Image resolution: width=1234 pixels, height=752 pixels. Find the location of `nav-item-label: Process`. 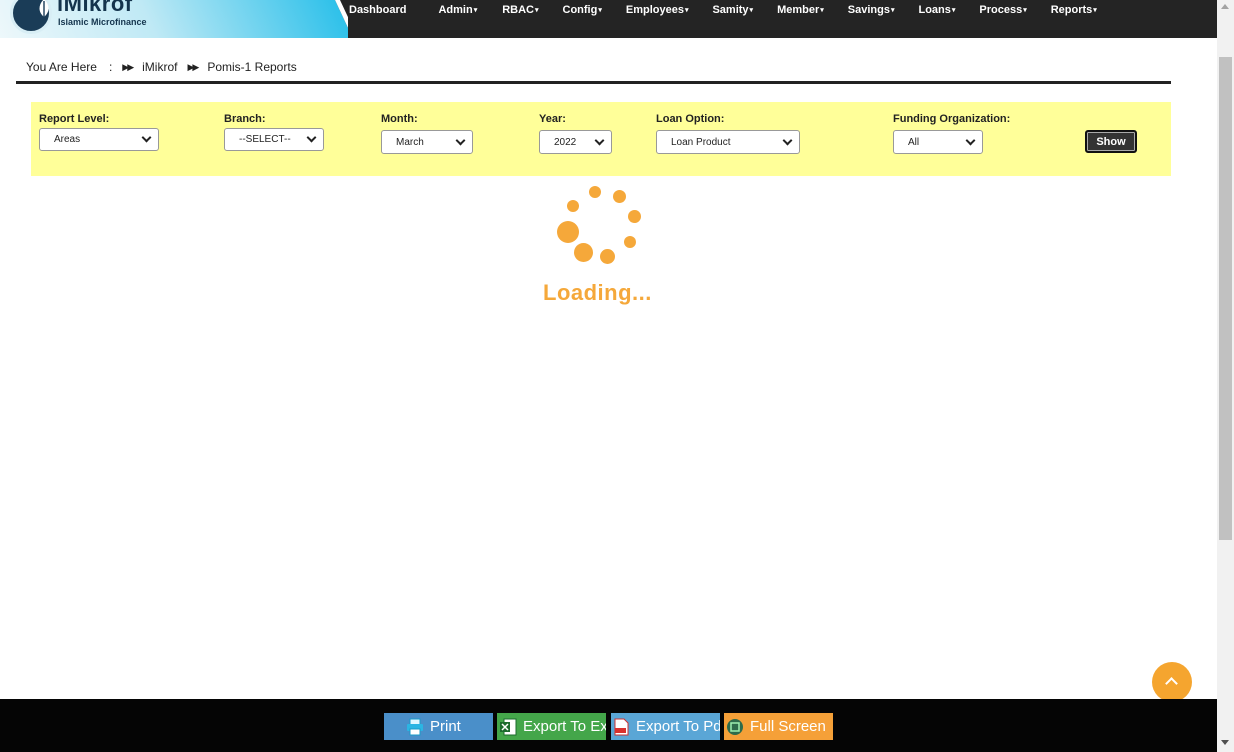

nav-item-label: Process is located at coordinates (1001, 10).